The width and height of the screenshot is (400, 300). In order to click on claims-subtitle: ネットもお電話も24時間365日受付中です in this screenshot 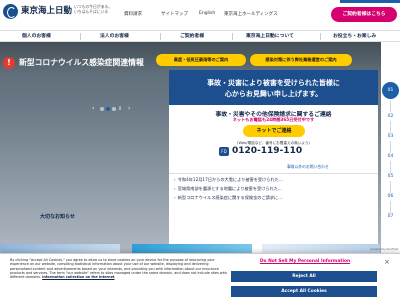, I will do `click(273, 119)`.